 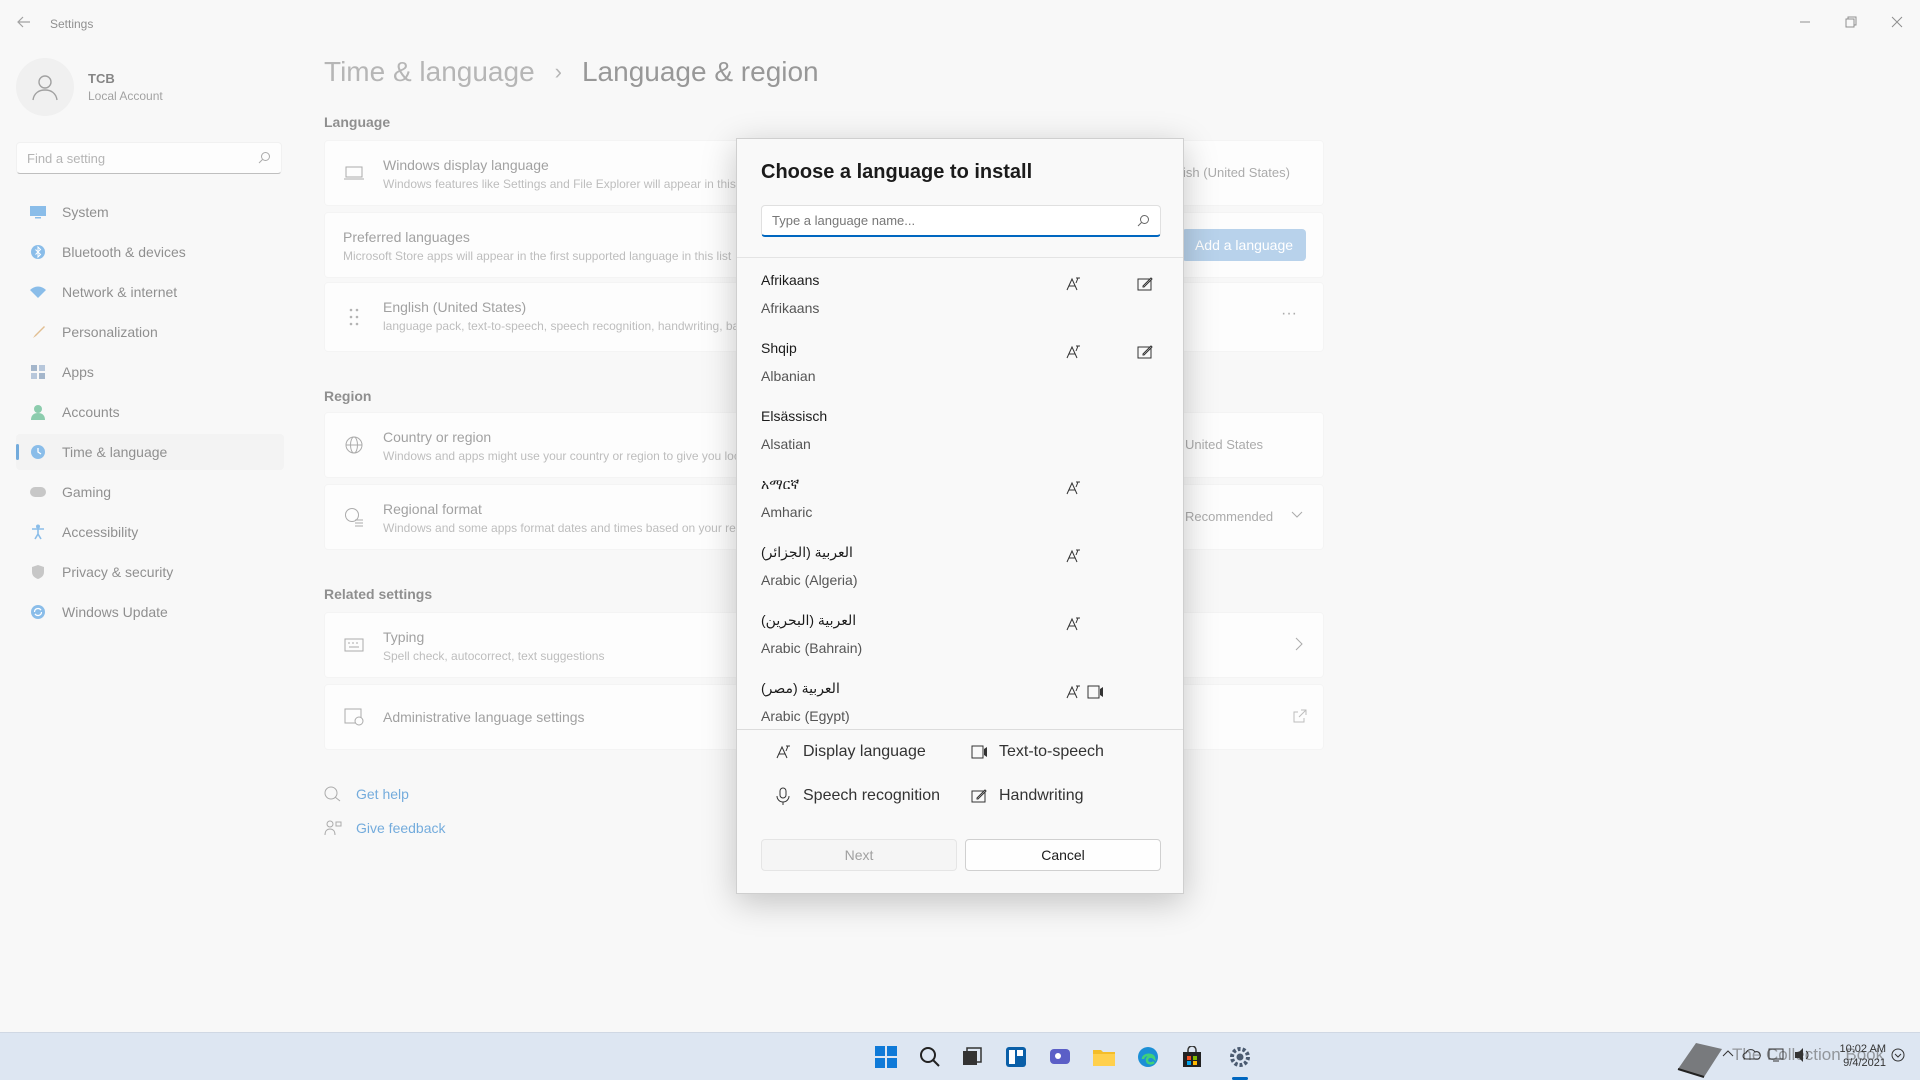 I want to click on language-item-afrikaans: Afrikaans Afrikaans, so click(x=960, y=292).